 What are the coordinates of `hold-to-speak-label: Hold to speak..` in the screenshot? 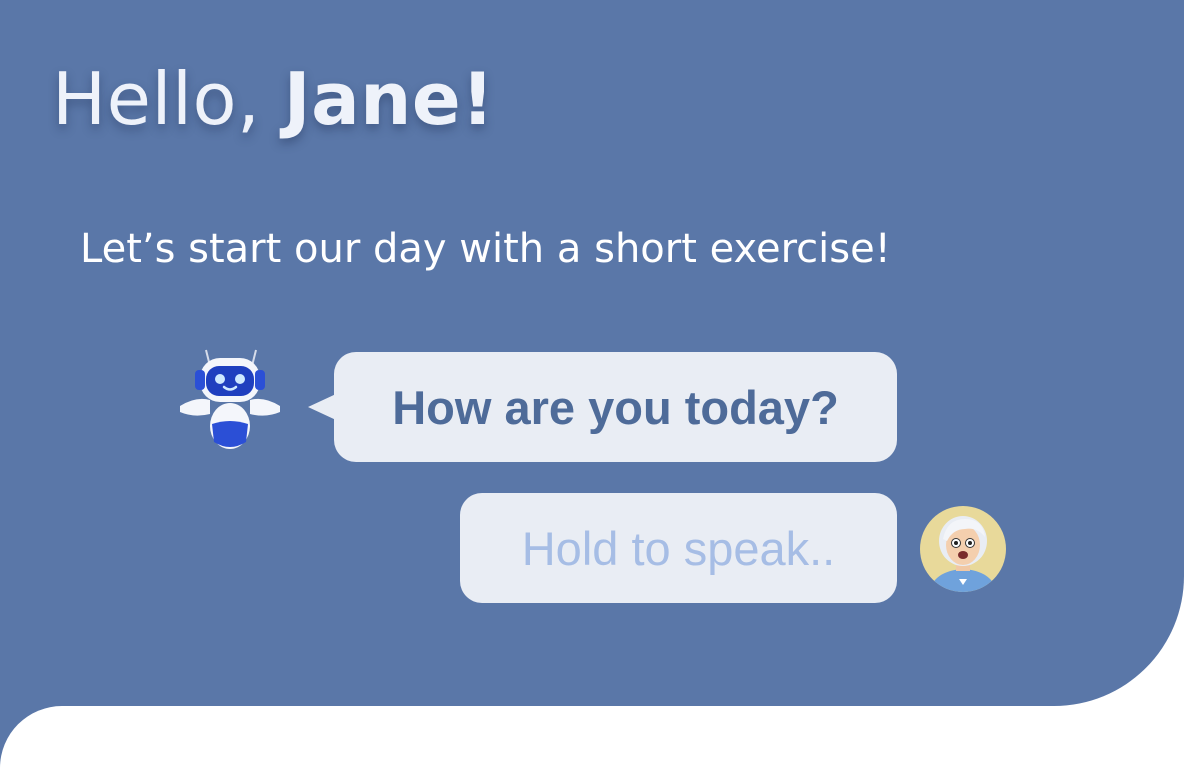 It's located at (678, 548).